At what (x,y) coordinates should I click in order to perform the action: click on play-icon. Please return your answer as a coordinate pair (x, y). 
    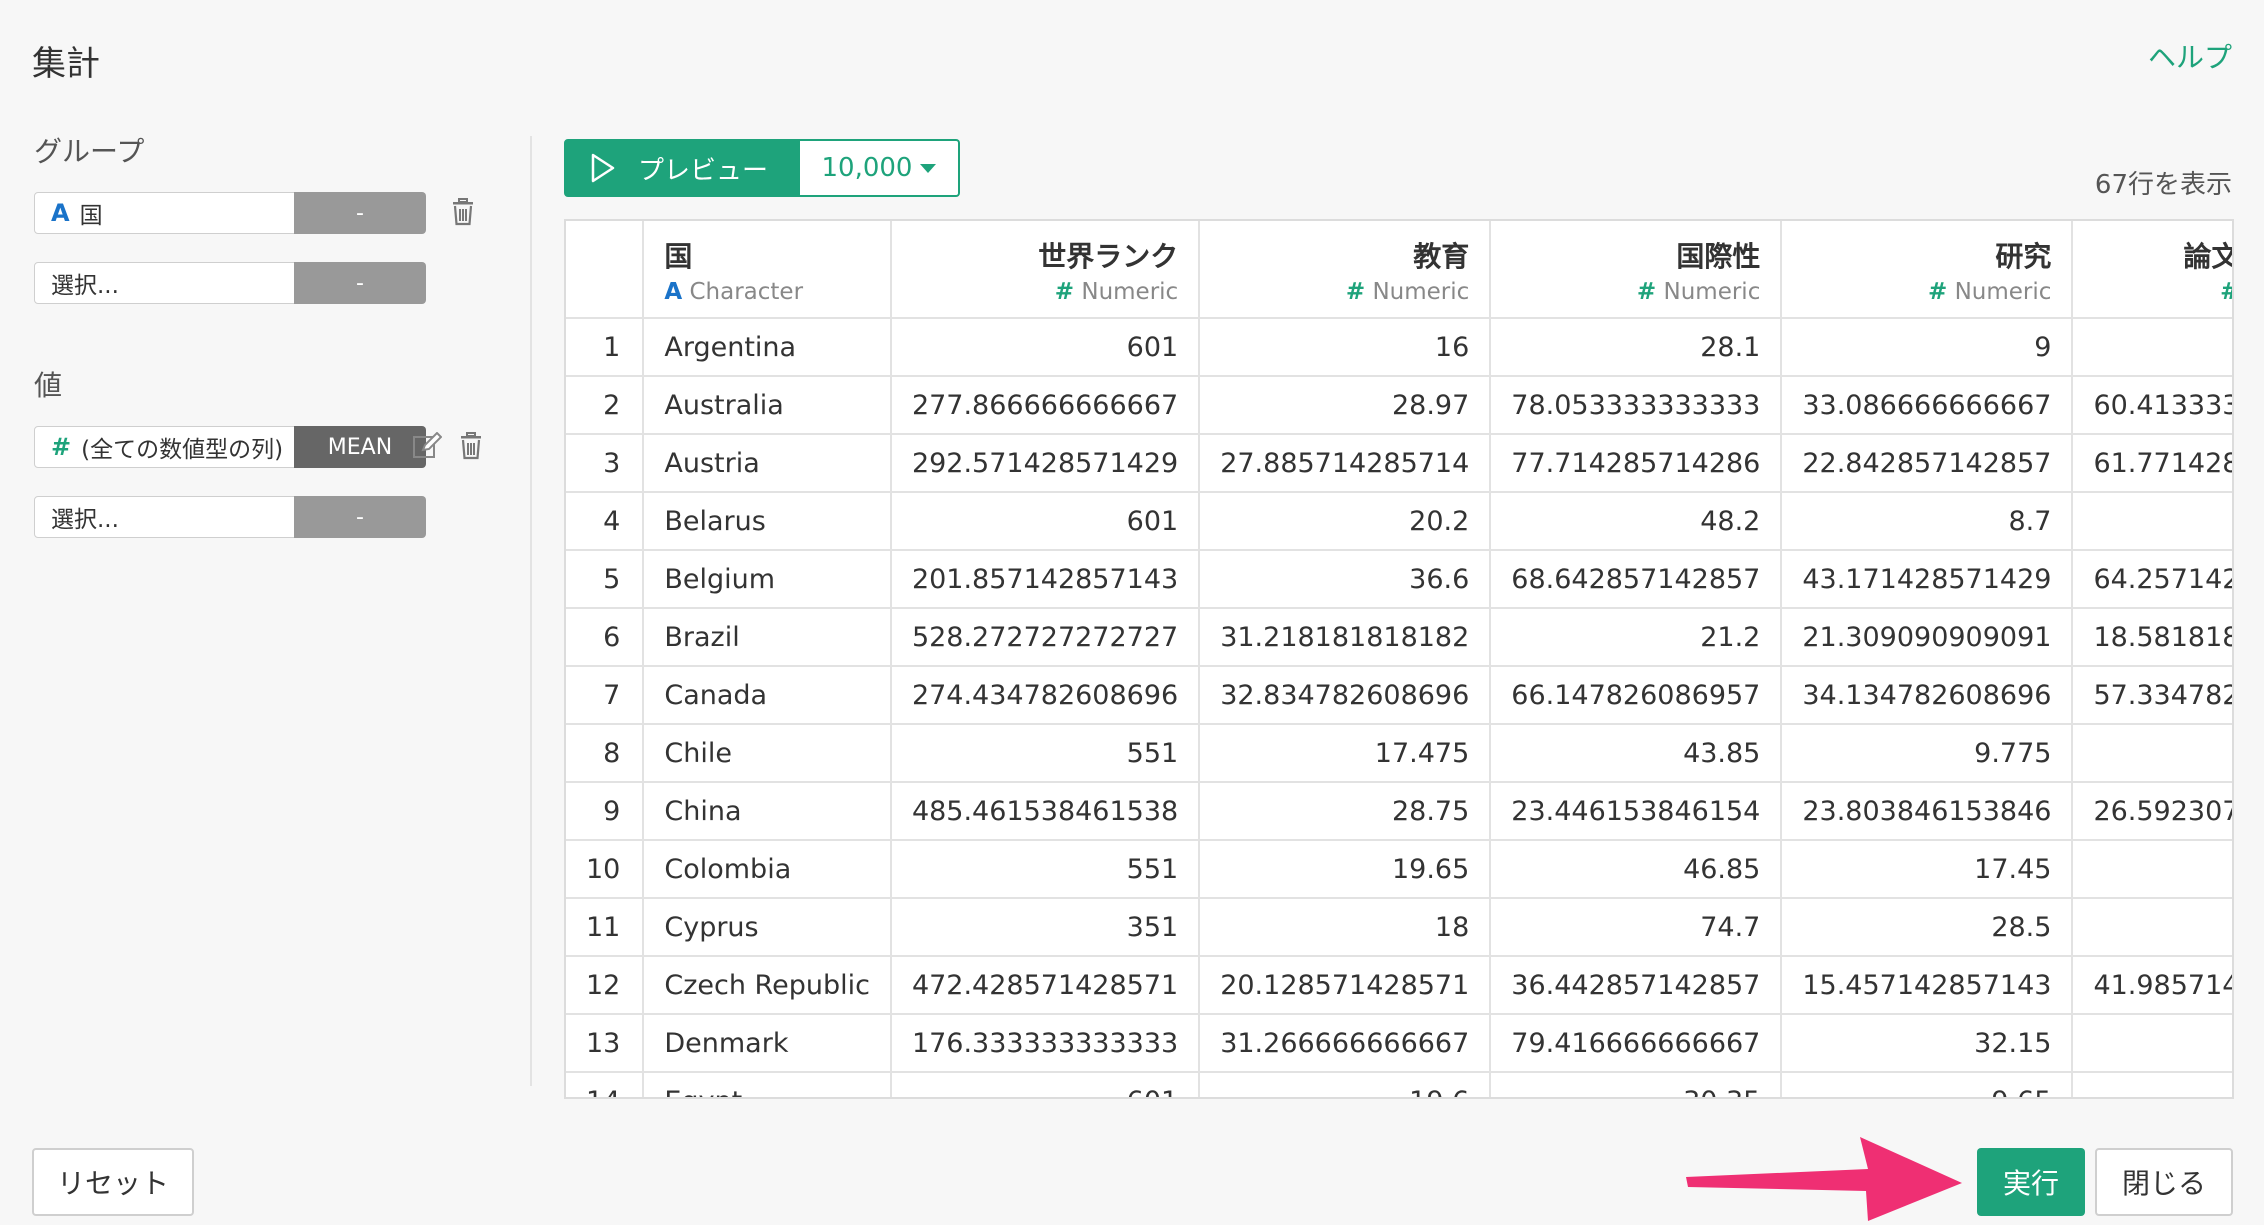
    Looking at the image, I should click on (603, 168).